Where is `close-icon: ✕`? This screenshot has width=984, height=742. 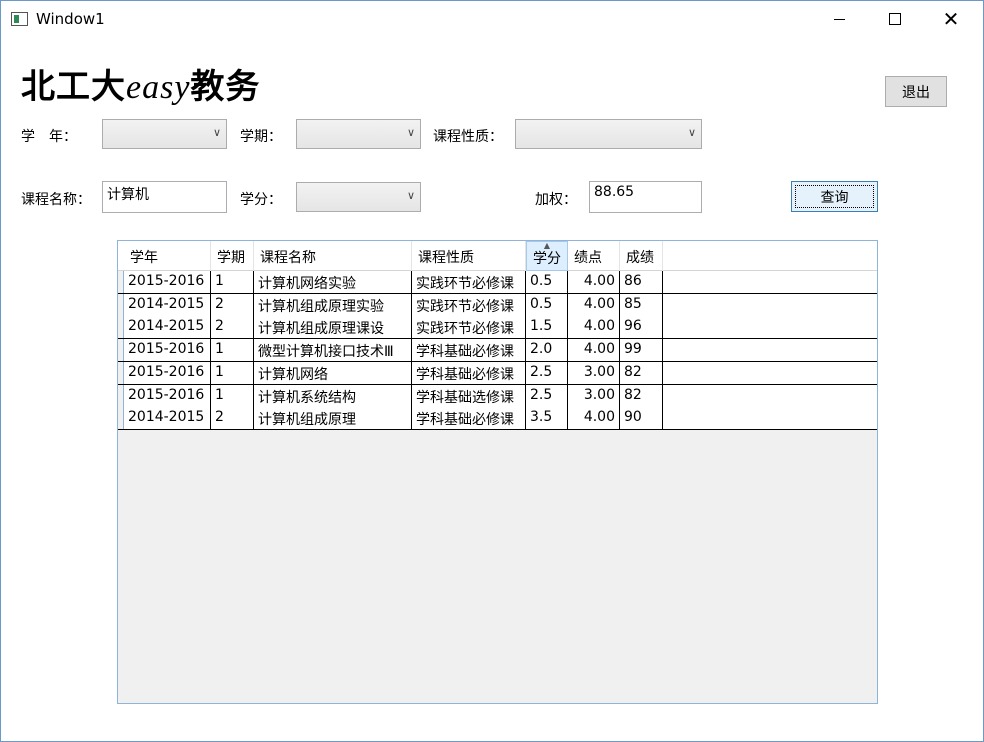 close-icon: ✕ is located at coordinates (951, 19).